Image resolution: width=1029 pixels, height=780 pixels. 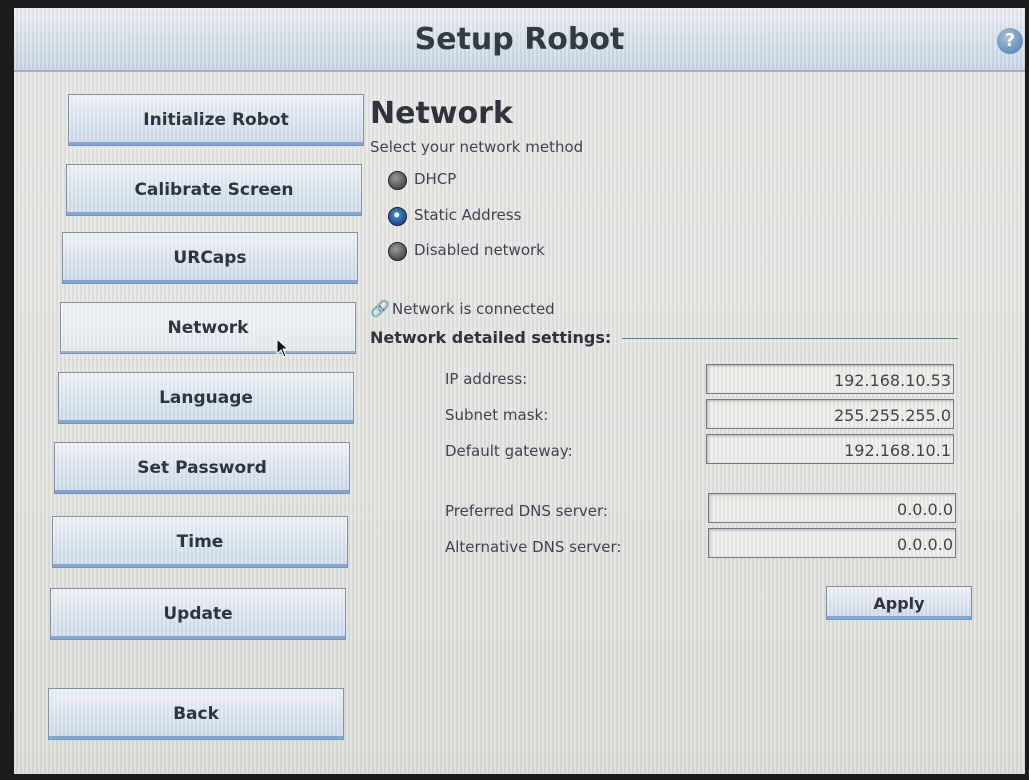 I want to click on mouse-cursor-icon, so click(x=283, y=348).